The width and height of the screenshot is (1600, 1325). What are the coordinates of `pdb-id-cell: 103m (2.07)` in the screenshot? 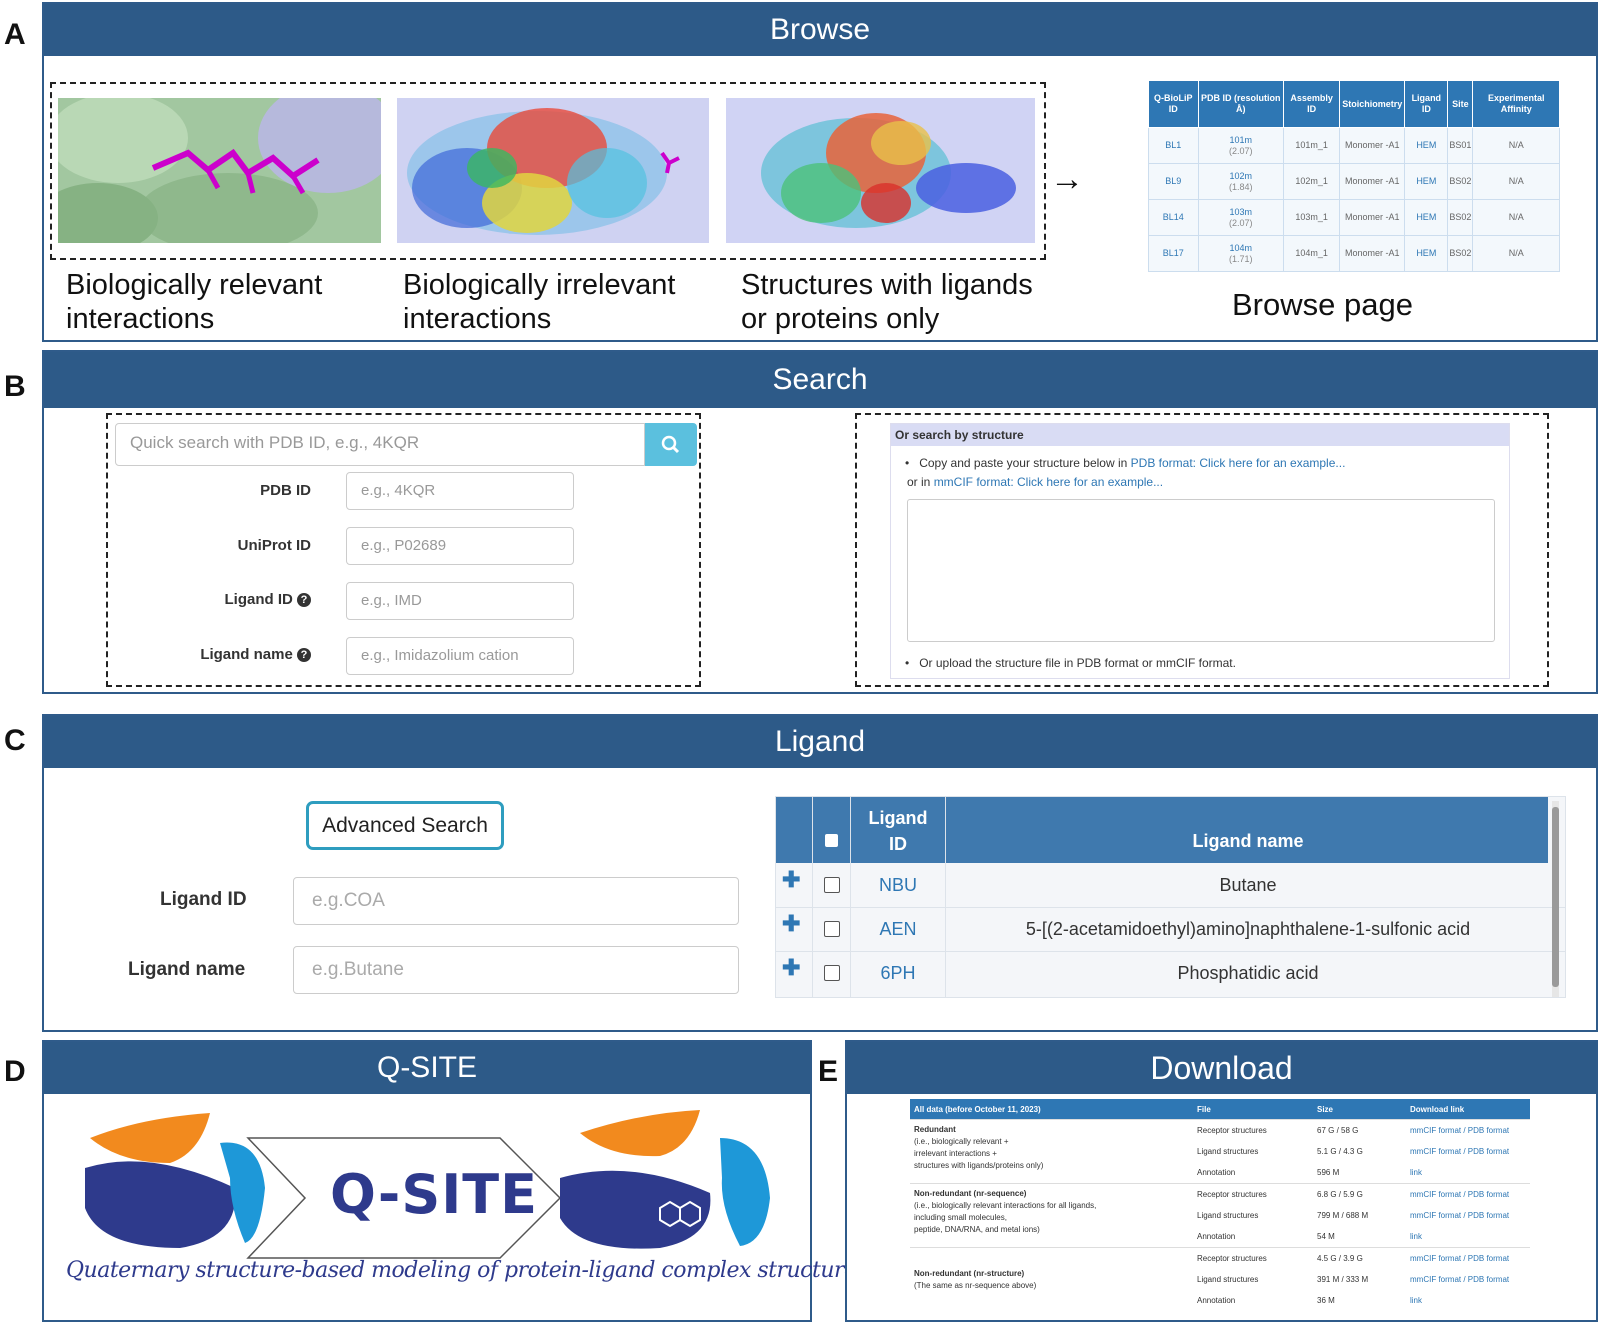 It's located at (1241, 217).